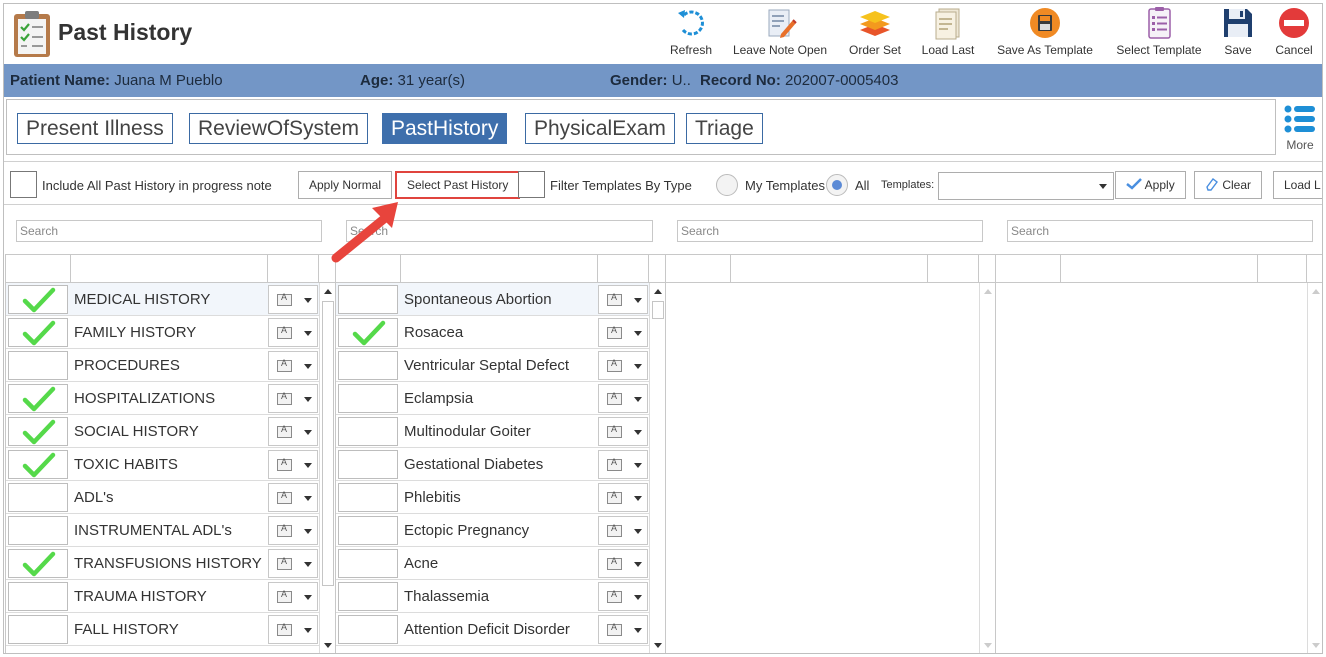 The width and height of the screenshot is (1326, 657). I want to click on category-row: INSTRUMENTAL ADL's, so click(170, 530).